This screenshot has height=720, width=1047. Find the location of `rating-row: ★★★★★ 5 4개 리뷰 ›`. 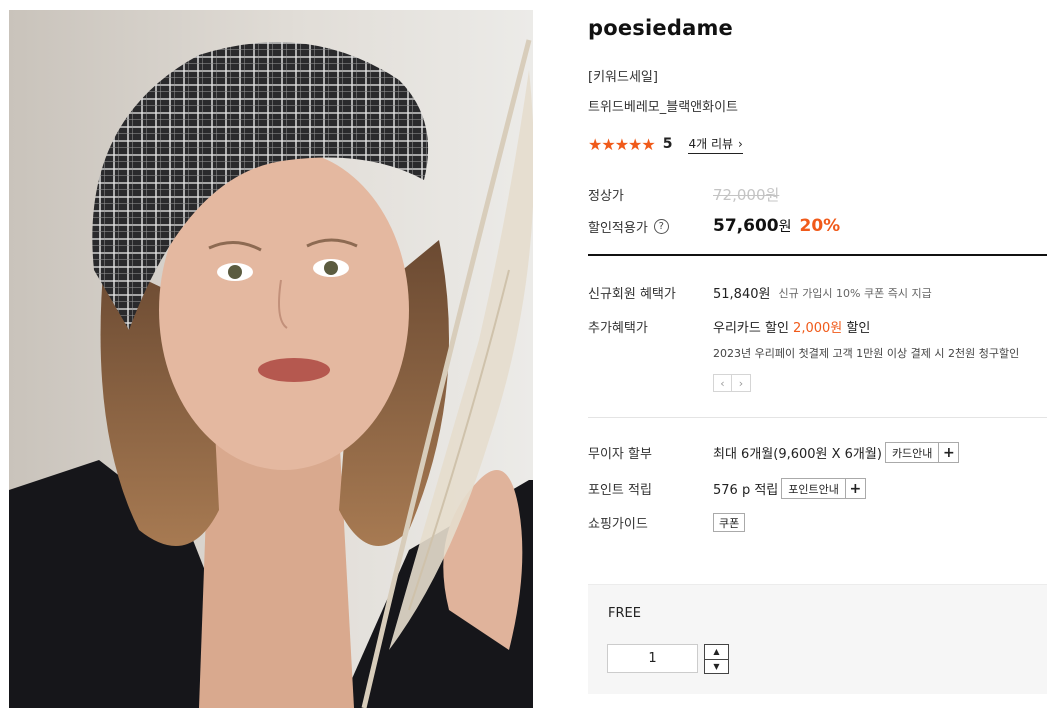

rating-row: ★★★★★ 5 4개 리뷰 › is located at coordinates (665, 144).